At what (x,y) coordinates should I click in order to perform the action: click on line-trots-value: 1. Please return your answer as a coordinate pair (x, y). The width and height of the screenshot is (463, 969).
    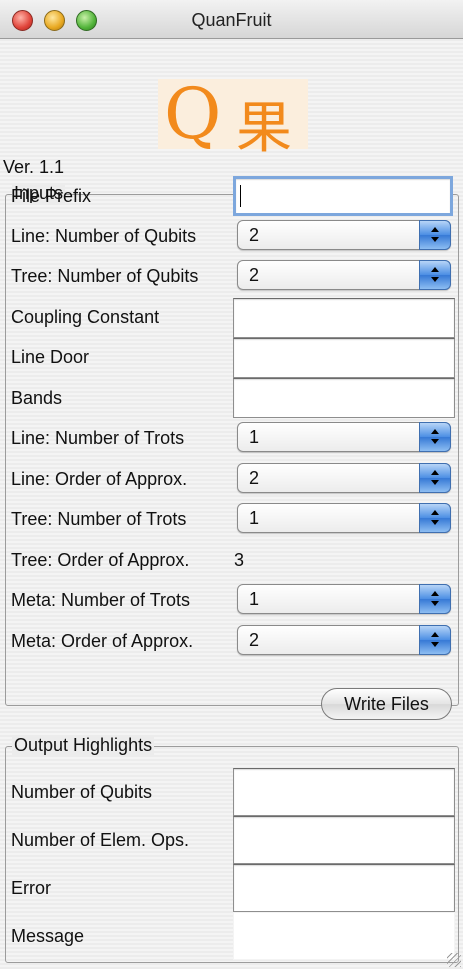
    Looking at the image, I should click on (254, 437).